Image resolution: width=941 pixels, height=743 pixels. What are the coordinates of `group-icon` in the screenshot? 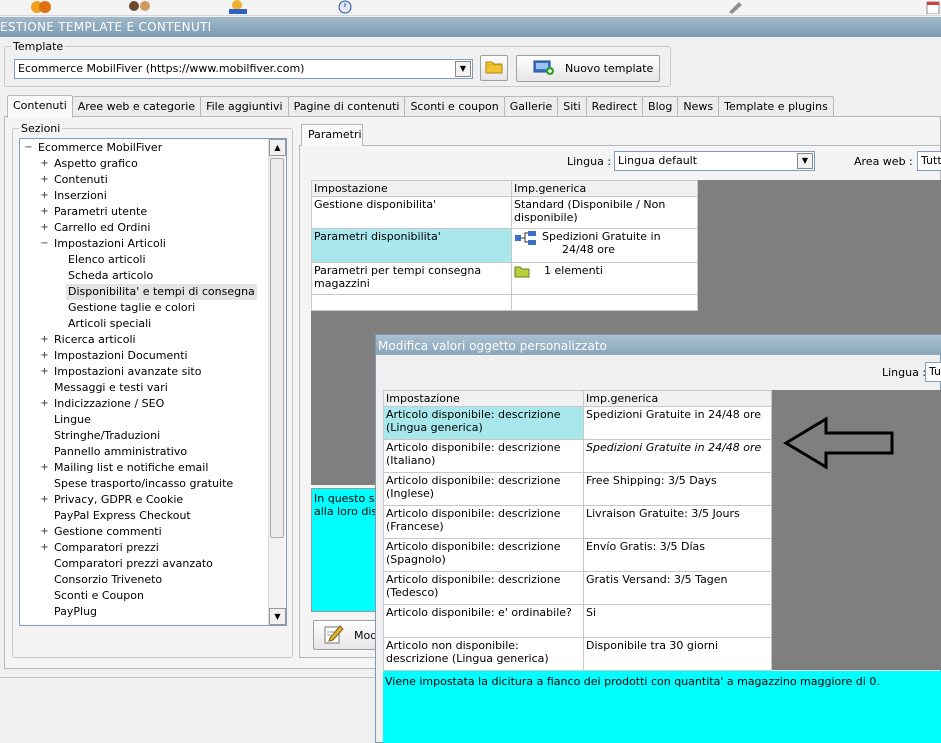 It's located at (138, 7).